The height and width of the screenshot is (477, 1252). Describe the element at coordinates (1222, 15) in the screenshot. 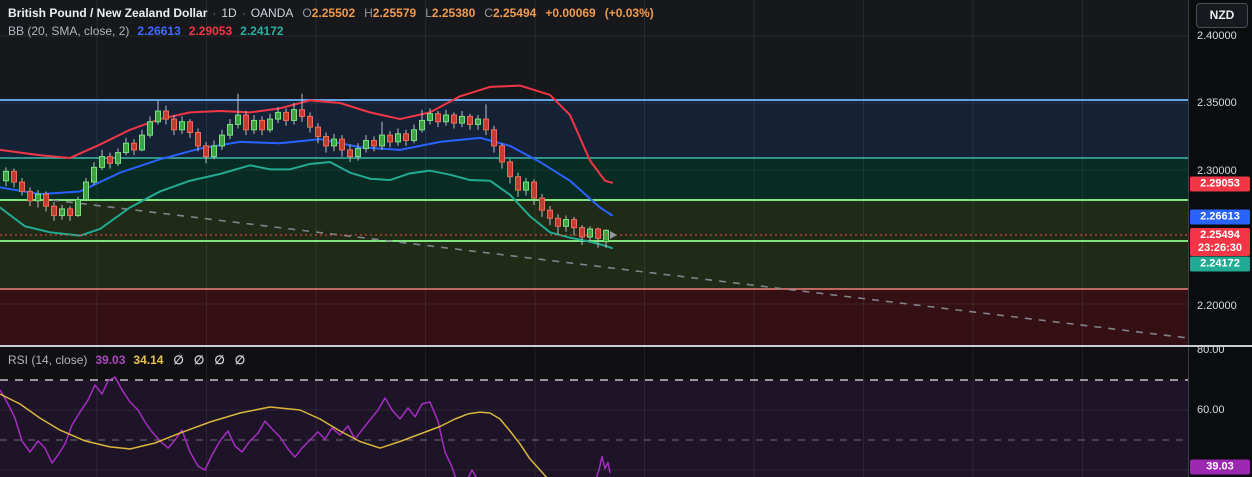

I see `currency-toggle-button: NZD` at that location.